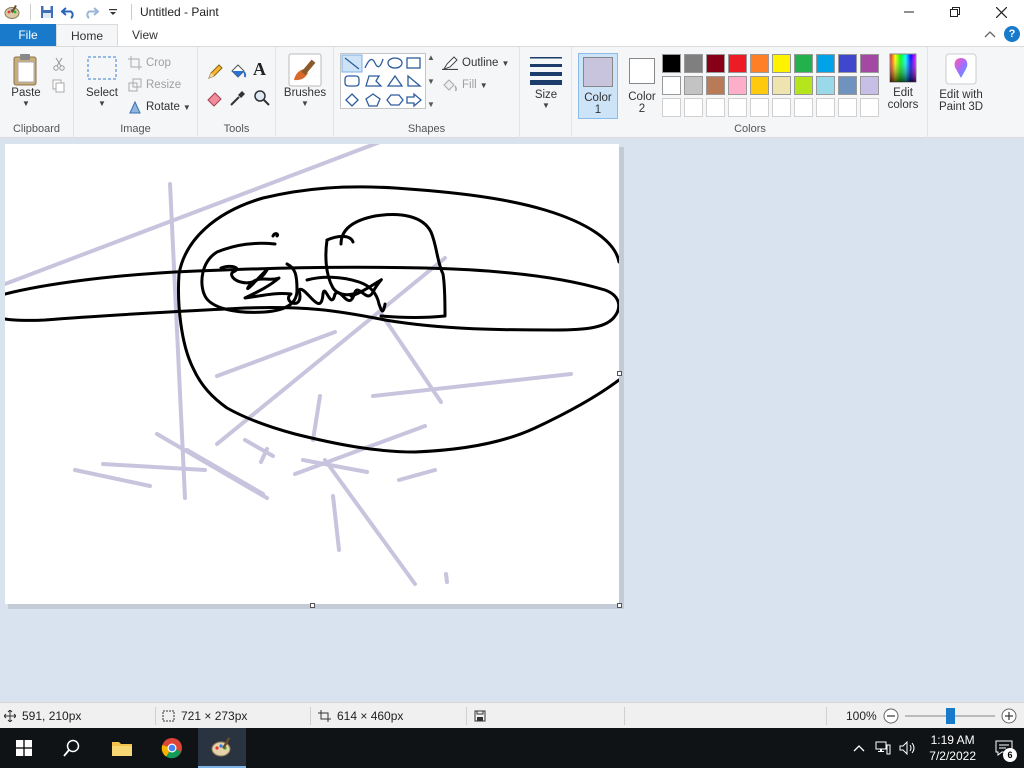 The width and height of the screenshot is (1024, 768). I want to click on rotate-button: Rotate ▼, so click(159, 107).